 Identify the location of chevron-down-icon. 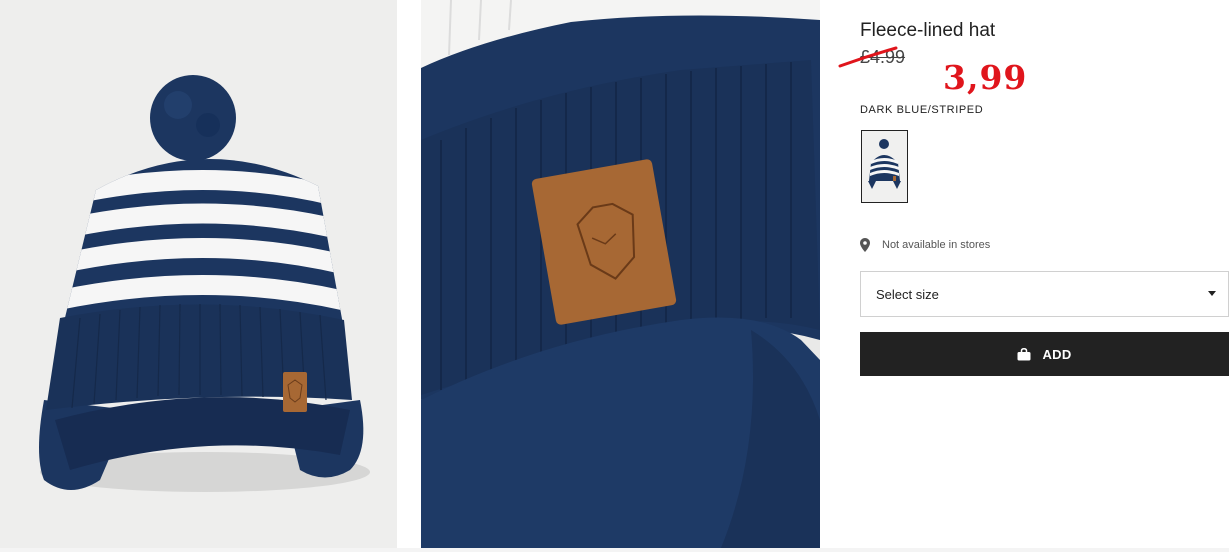
(1212, 293).